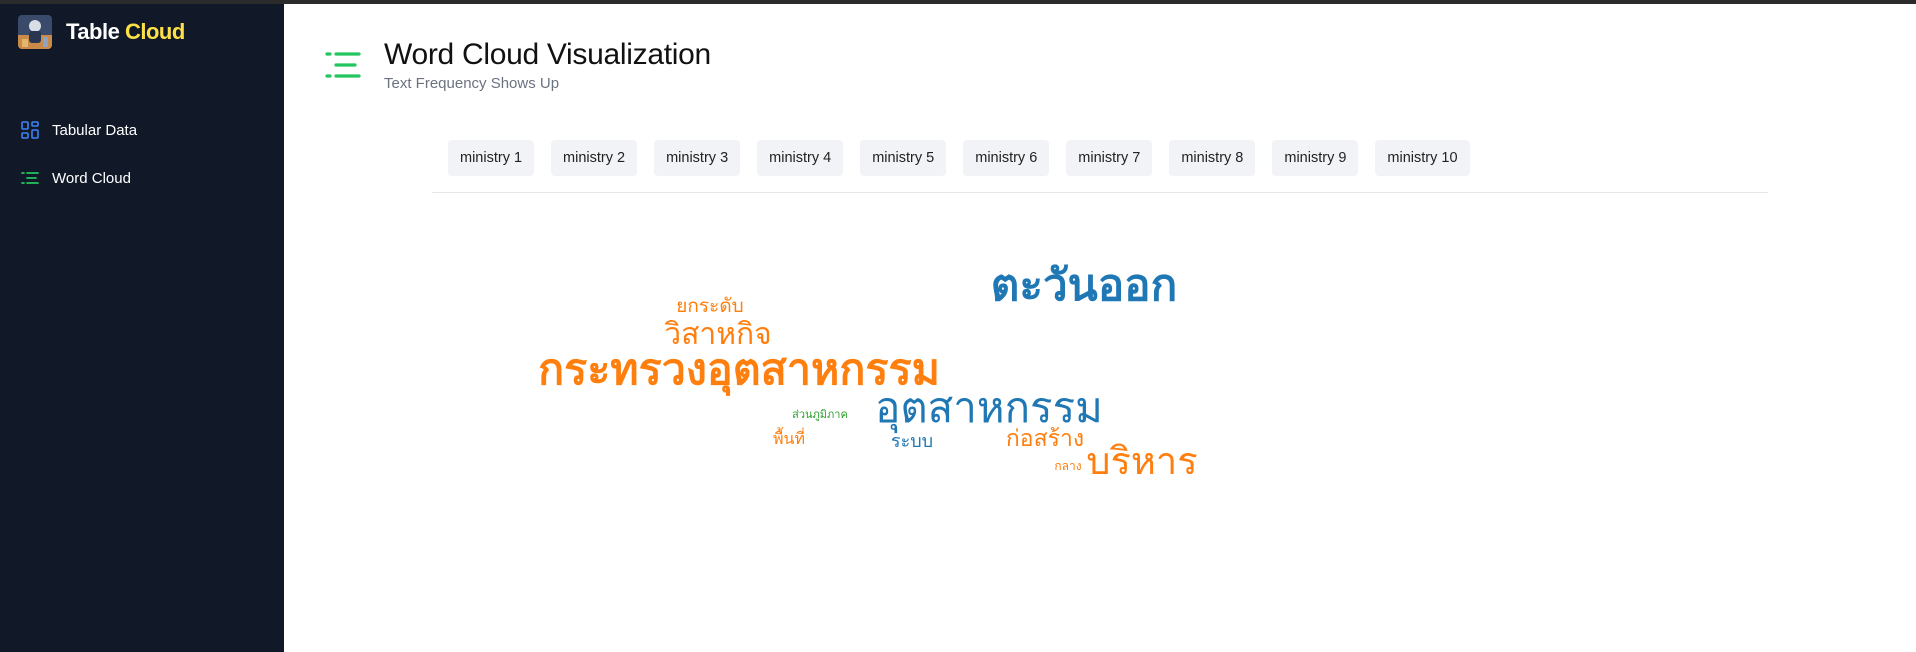 The width and height of the screenshot is (1916, 652). What do you see at coordinates (1067, 466) in the screenshot?
I see `word-cloud-word: กลาง` at bounding box center [1067, 466].